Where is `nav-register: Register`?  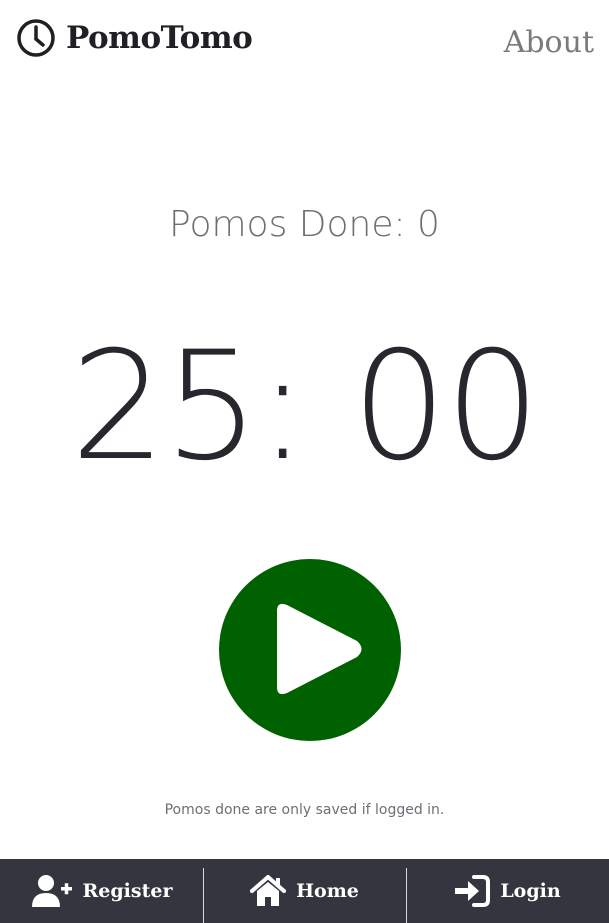
nav-register: Register is located at coordinates (101, 891).